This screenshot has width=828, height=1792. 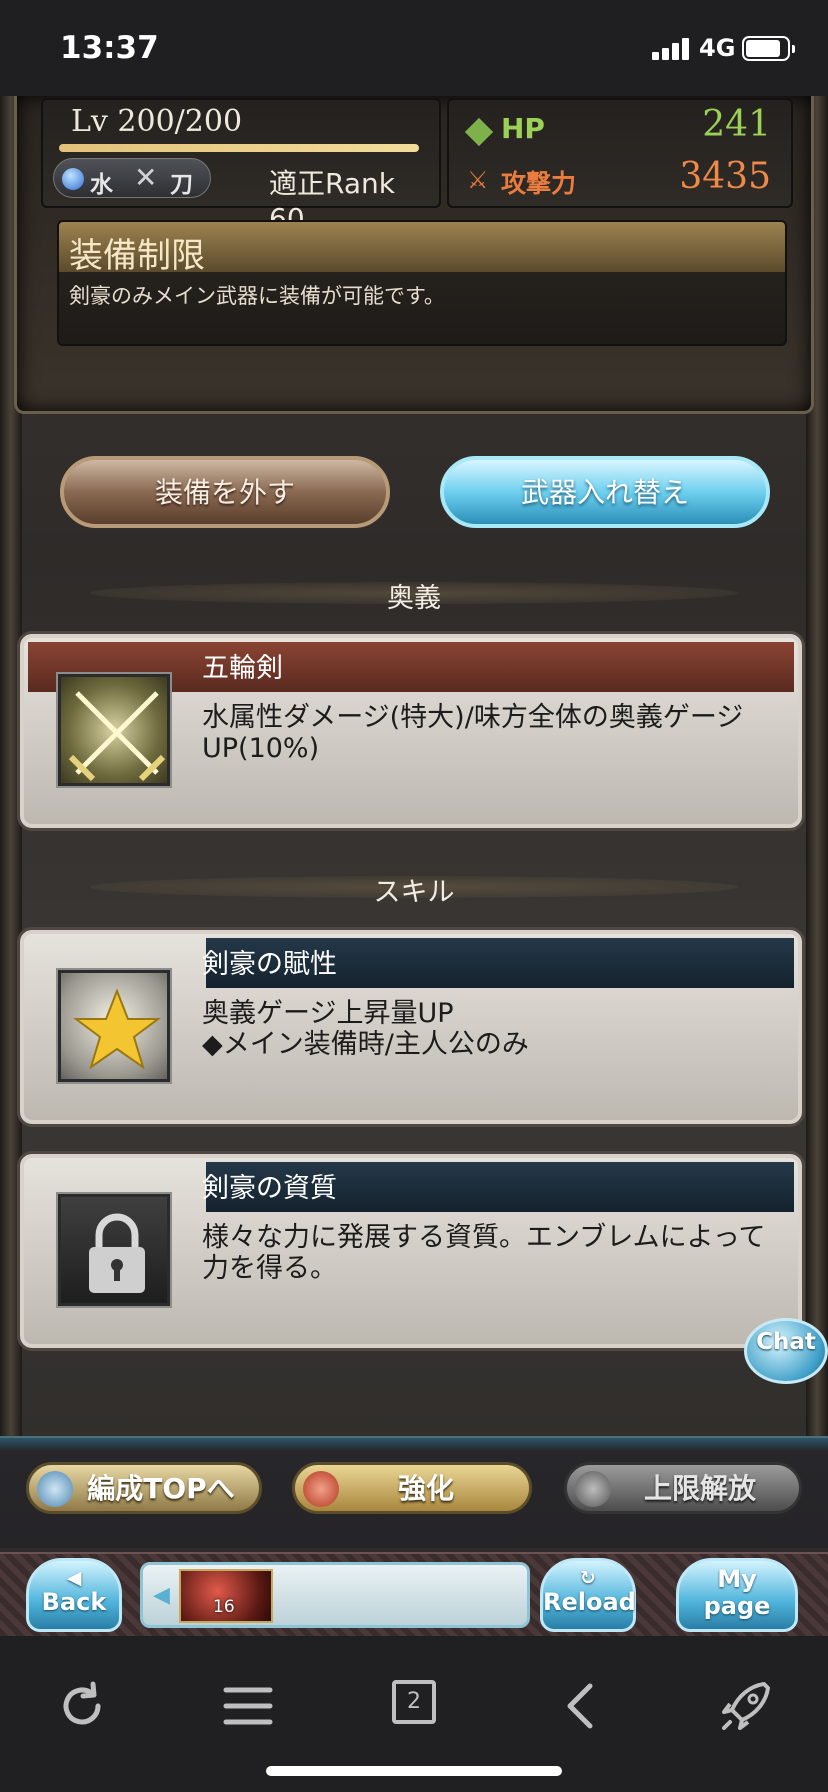 I want to click on skill-name: 剣豪の賦性, so click(x=269, y=964).